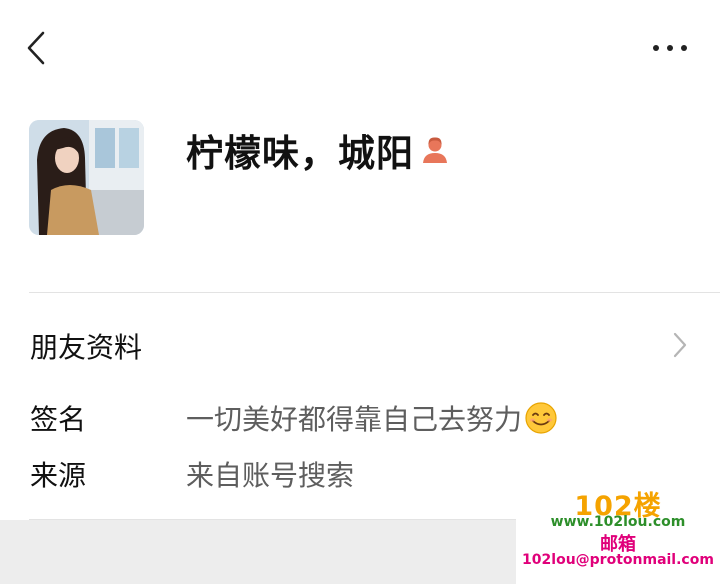  I want to click on signature-value: 一切美好都得靠自己去努力, so click(354, 419).